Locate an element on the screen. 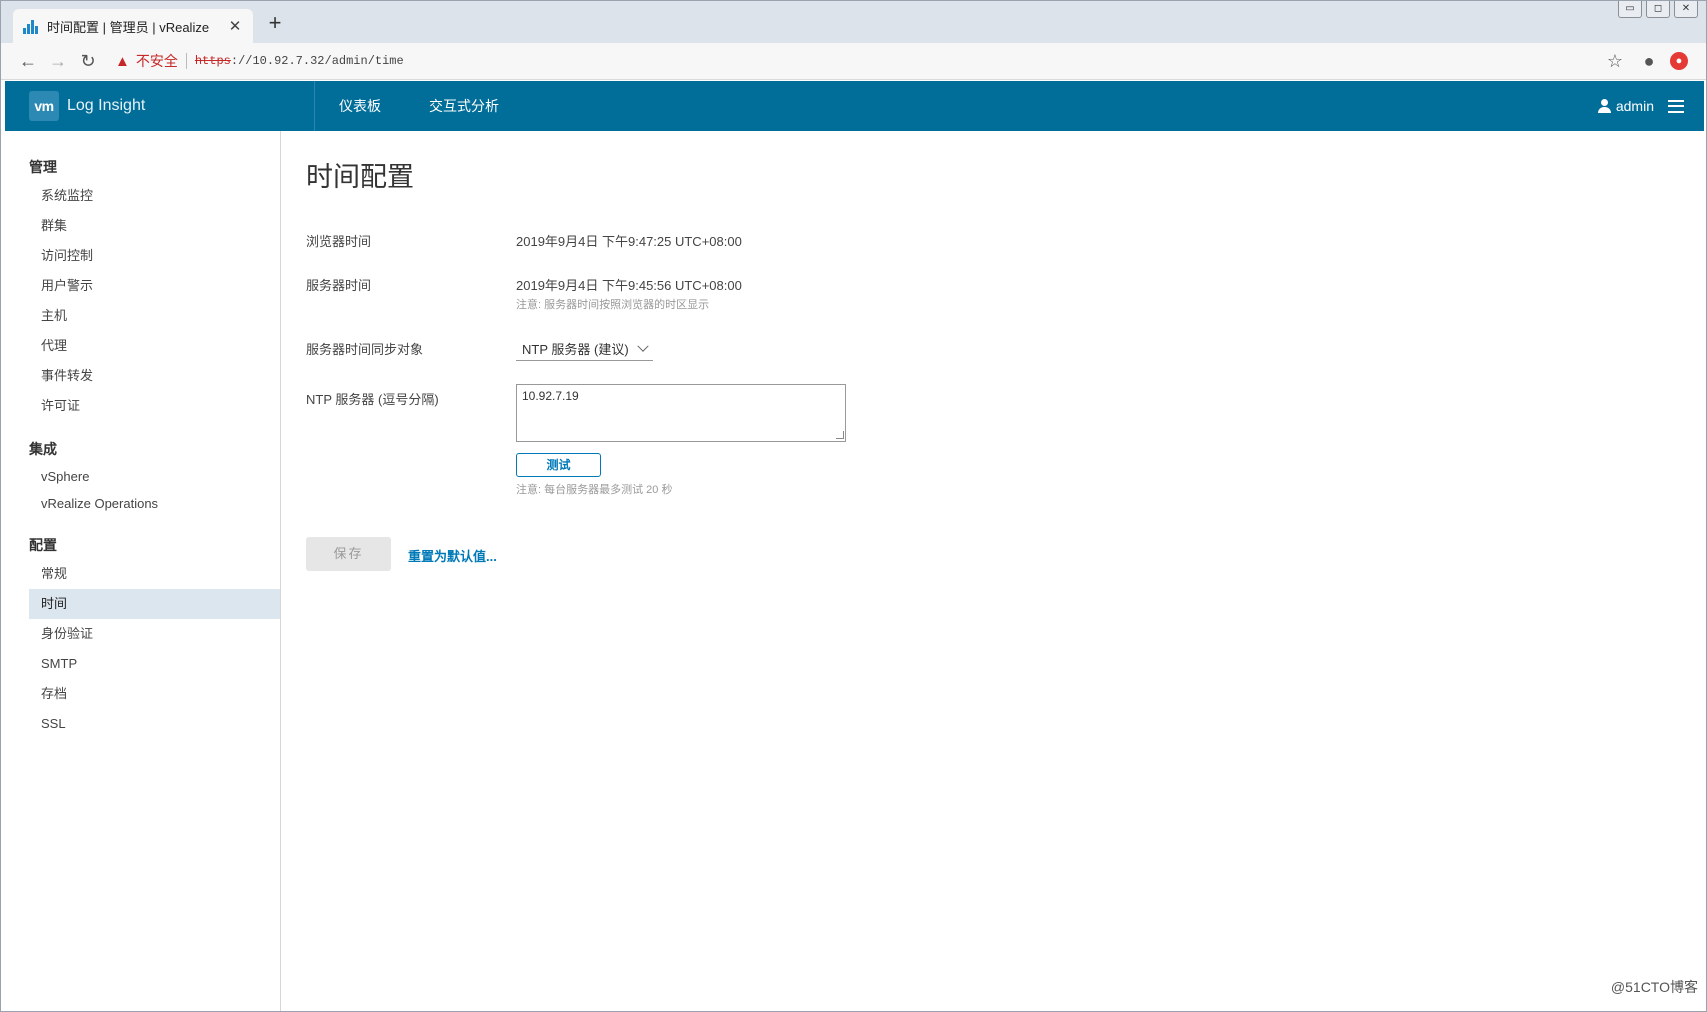  sidebar-item-agents: 代理 is located at coordinates (154, 346).